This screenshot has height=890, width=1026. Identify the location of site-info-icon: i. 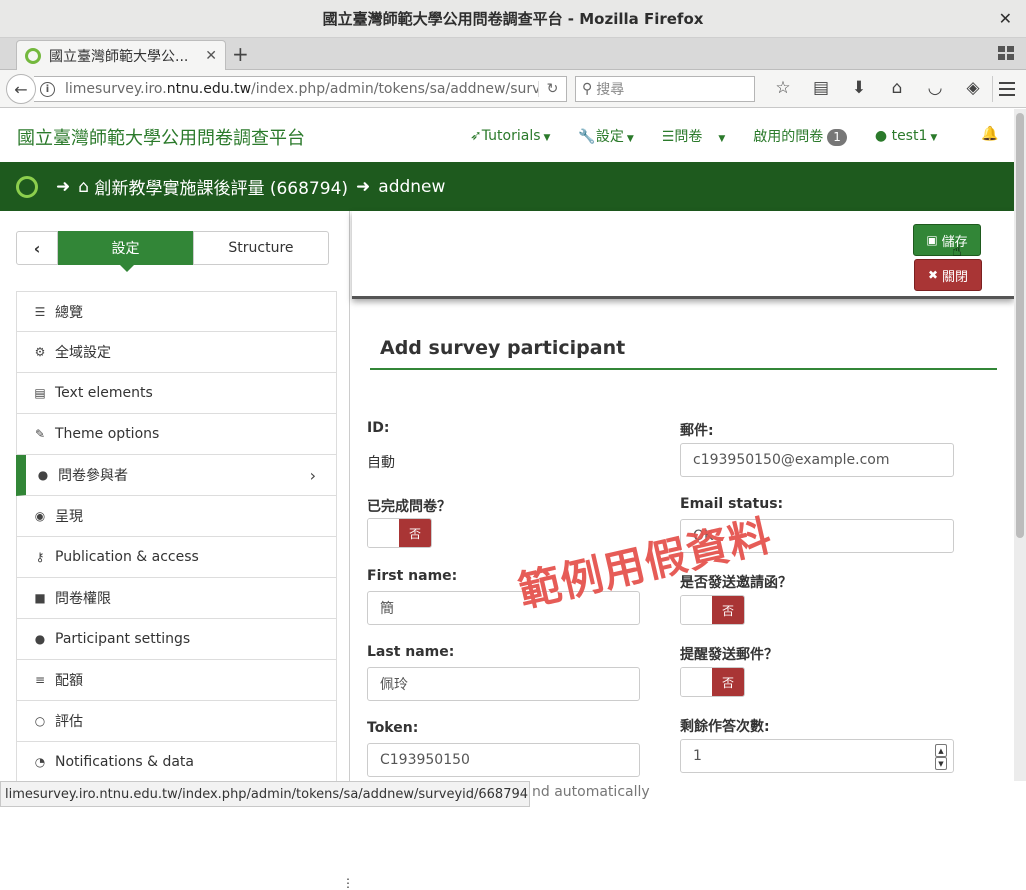
(47, 89).